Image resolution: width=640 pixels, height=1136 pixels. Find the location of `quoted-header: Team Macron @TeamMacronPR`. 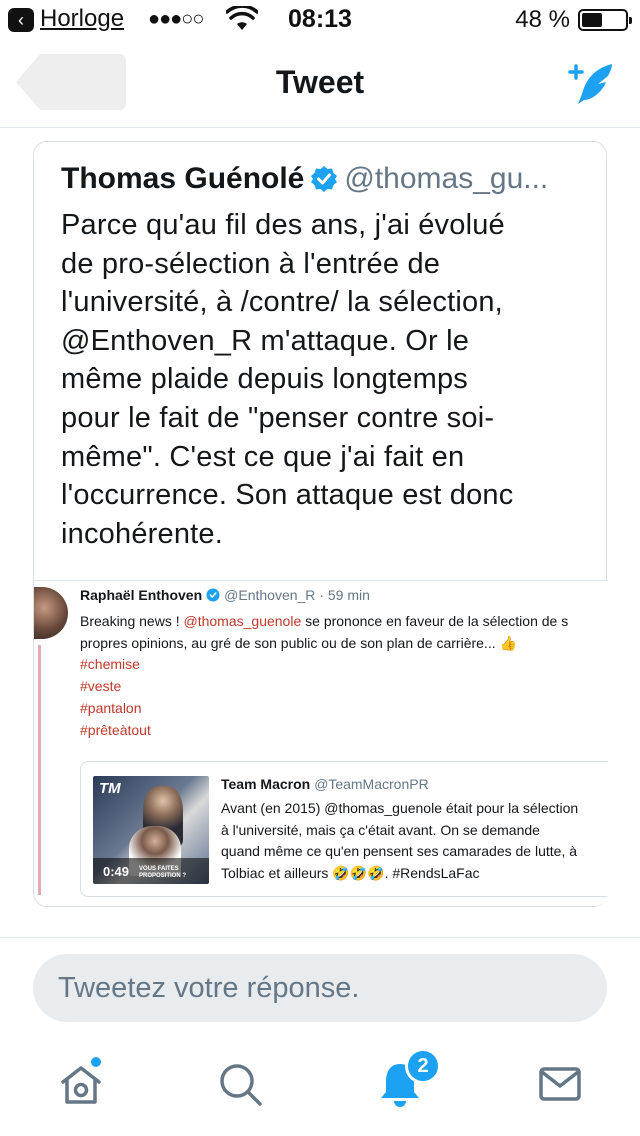

quoted-header: Team Macron @TeamMacronPR is located at coordinates (325, 784).